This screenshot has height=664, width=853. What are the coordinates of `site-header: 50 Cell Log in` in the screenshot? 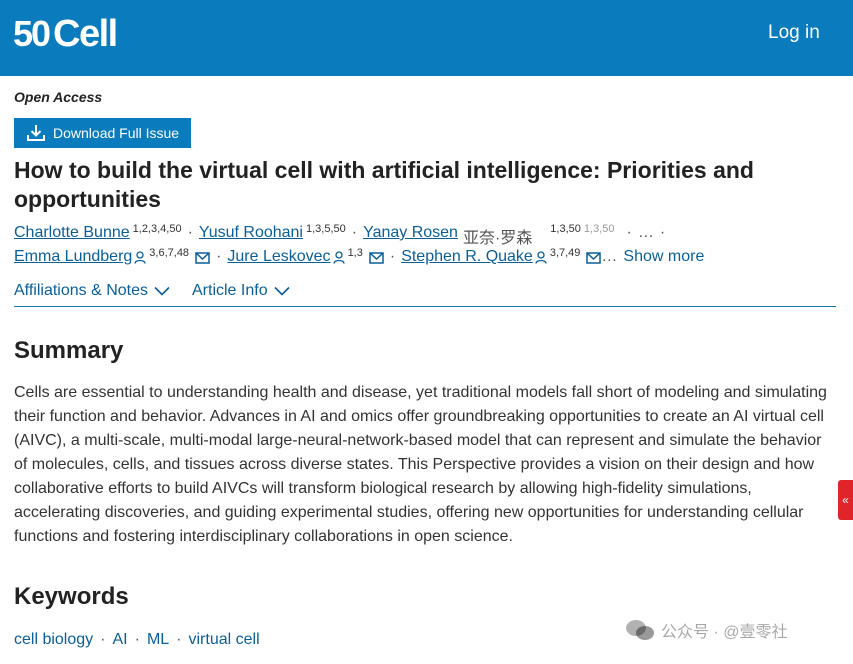 It's located at (426, 38).